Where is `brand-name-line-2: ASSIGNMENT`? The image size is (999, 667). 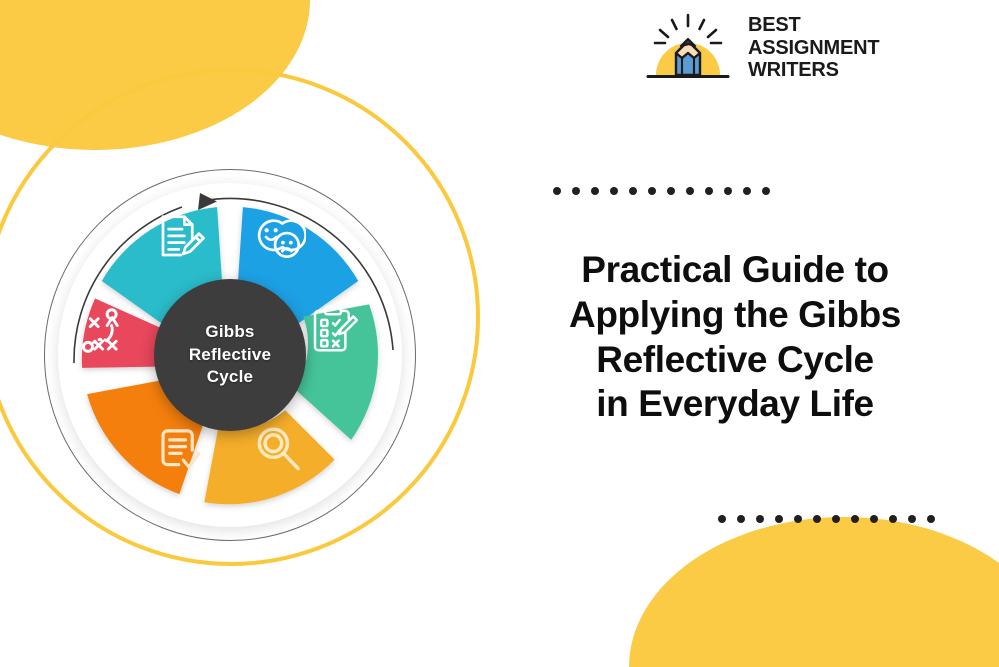 brand-name-line-2: ASSIGNMENT is located at coordinates (814, 47).